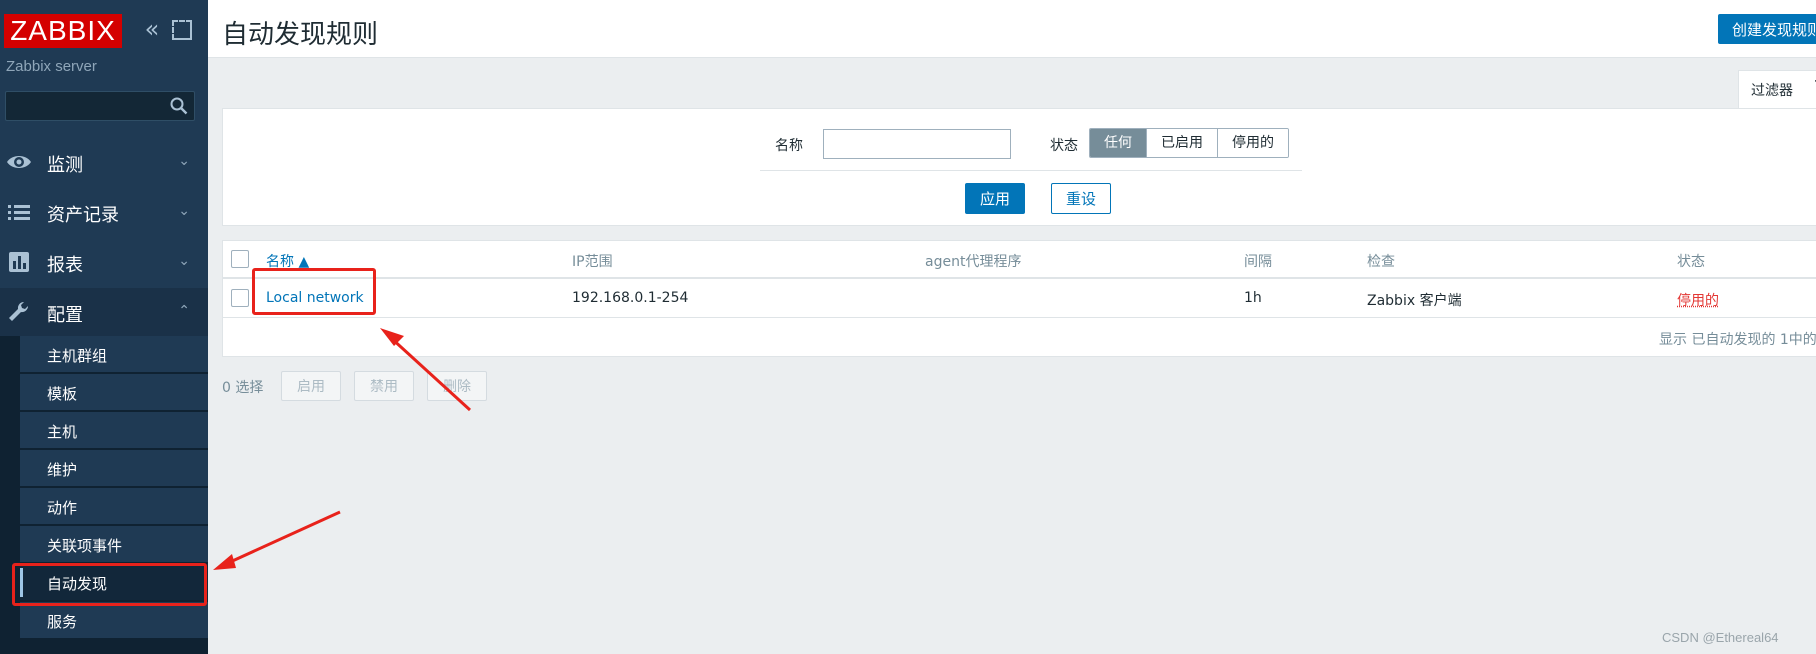  I want to click on configuration-submenu: 主机群组 模板 主机 维护 动作 关联项事件 自动发现 服务, so click(104, 495).